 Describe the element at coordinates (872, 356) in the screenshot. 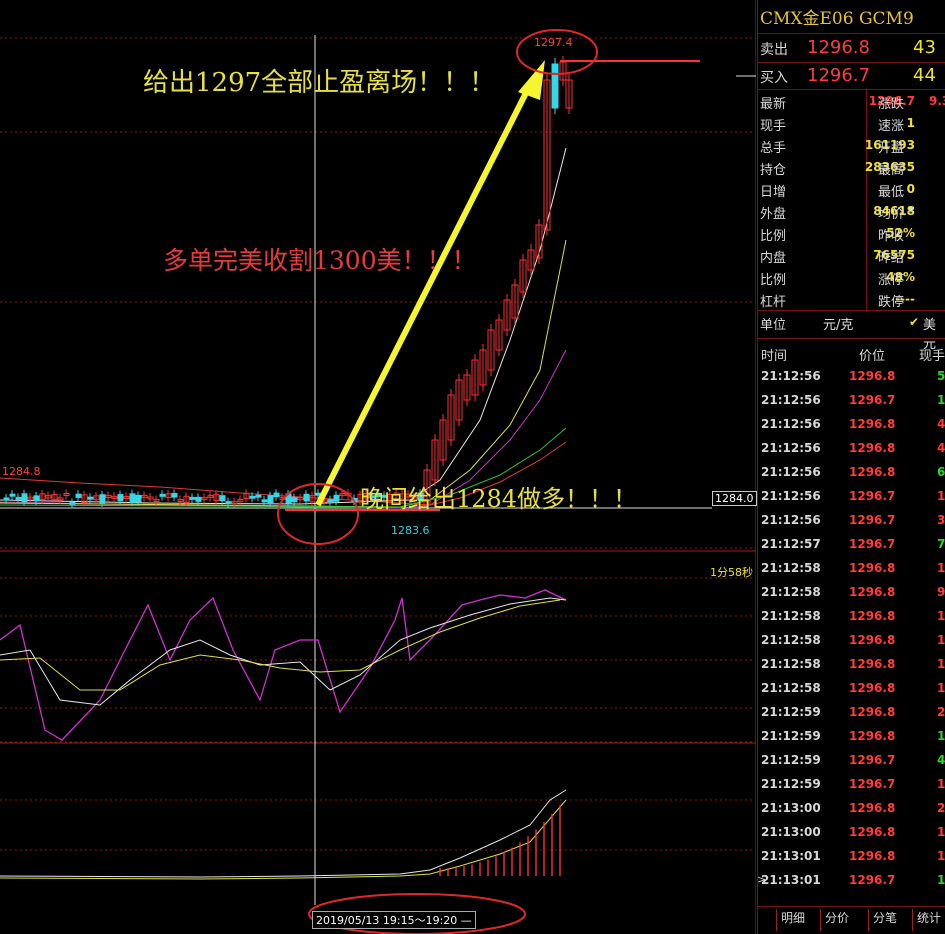

I see `ticks-header-price: 价位` at that location.